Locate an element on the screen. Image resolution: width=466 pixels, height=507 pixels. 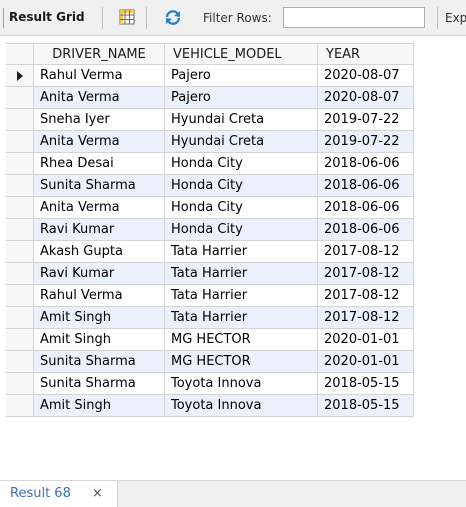
table-row: Amit Singh Toyota Innova 2018-05-15 is located at coordinates (233, 406).